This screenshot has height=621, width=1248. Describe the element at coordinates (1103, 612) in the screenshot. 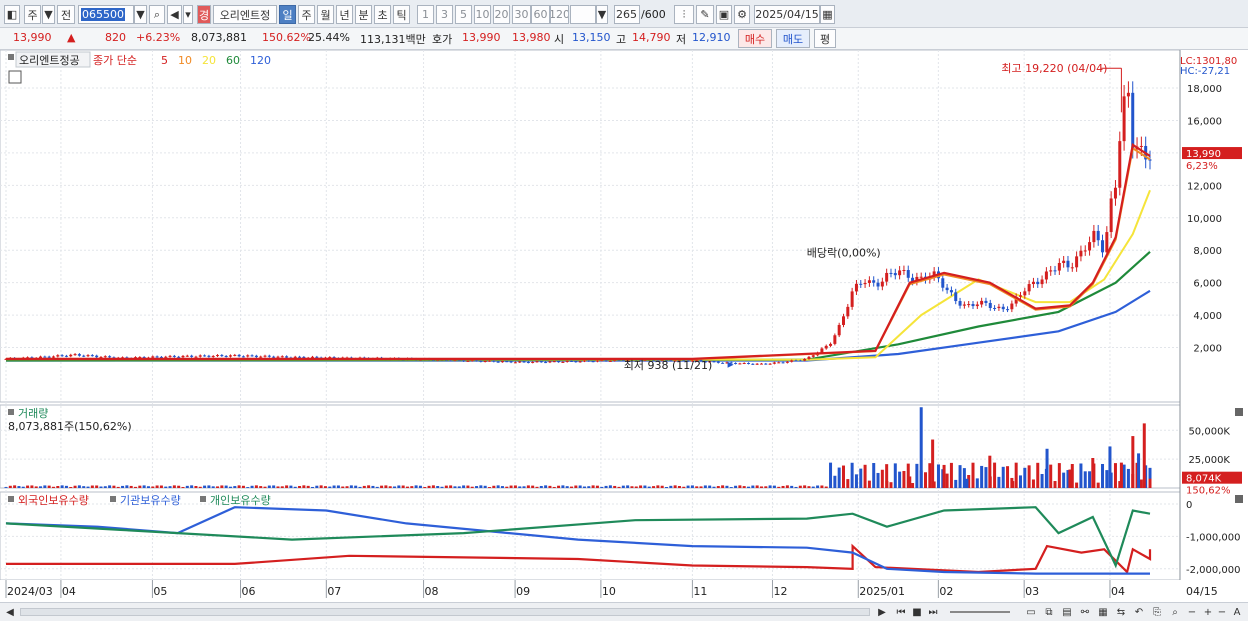

I see `grid-icon: ▦` at that location.